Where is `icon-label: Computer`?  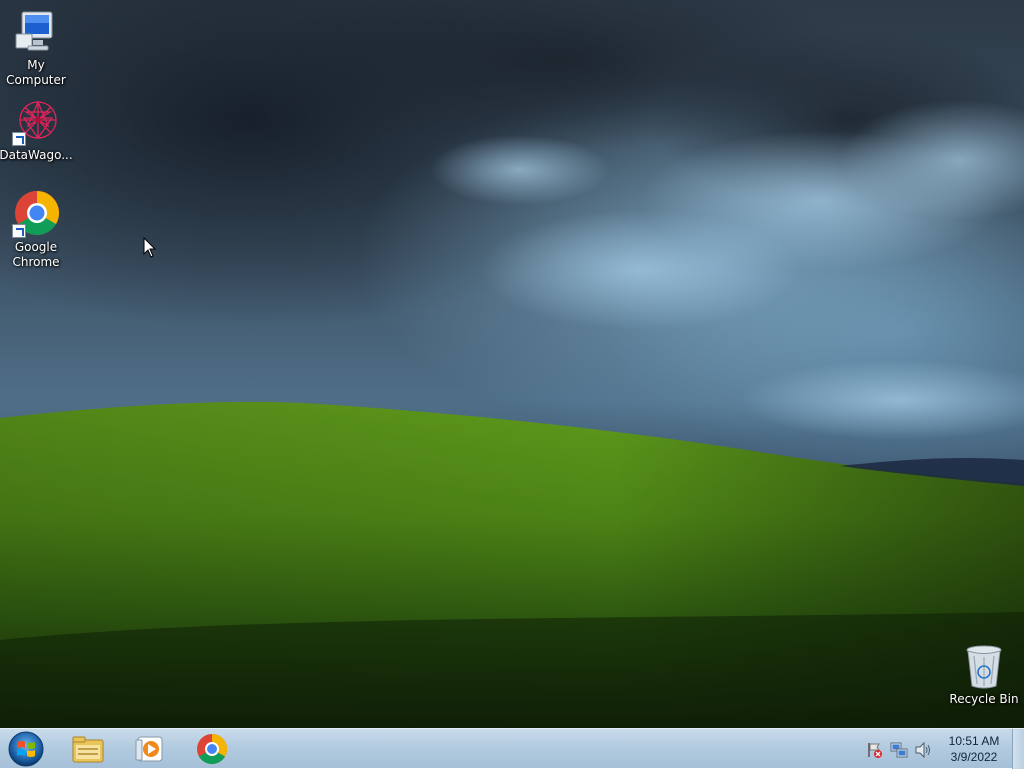
icon-label: Computer is located at coordinates (36, 80).